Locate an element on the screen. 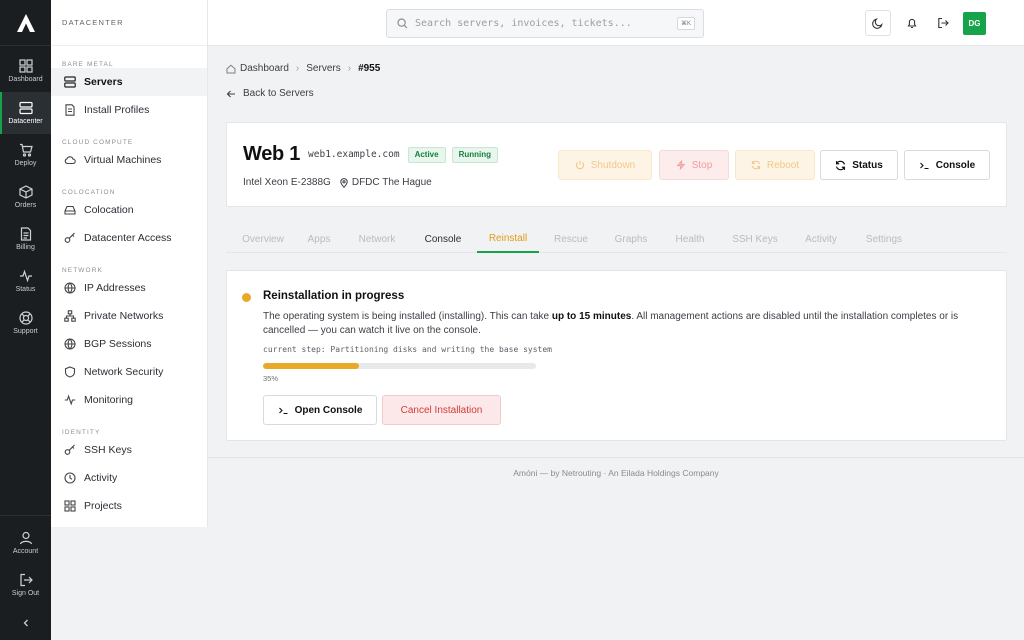 This screenshot has width=1024, height=640. sign-out-button is located at coordinates (943, 23).